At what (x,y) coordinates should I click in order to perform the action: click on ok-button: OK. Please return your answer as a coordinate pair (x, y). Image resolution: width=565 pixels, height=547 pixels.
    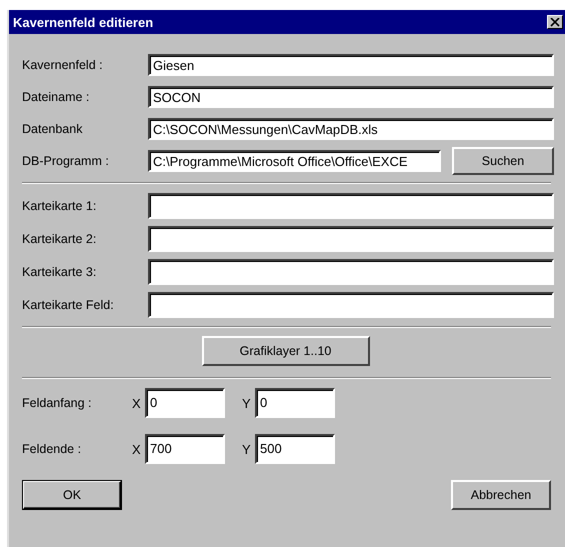
    Looking at the image, I should click on (72, 495).